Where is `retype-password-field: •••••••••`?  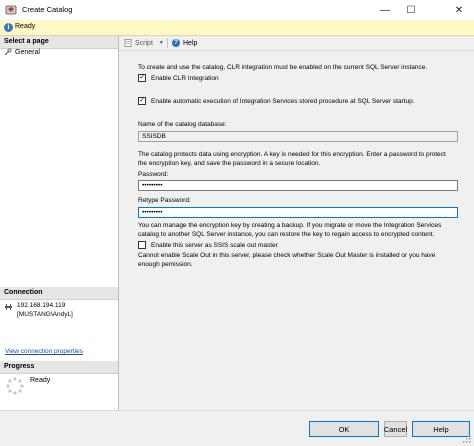 retype-password-field: ••••••••• is located at coordinates (298, 212).